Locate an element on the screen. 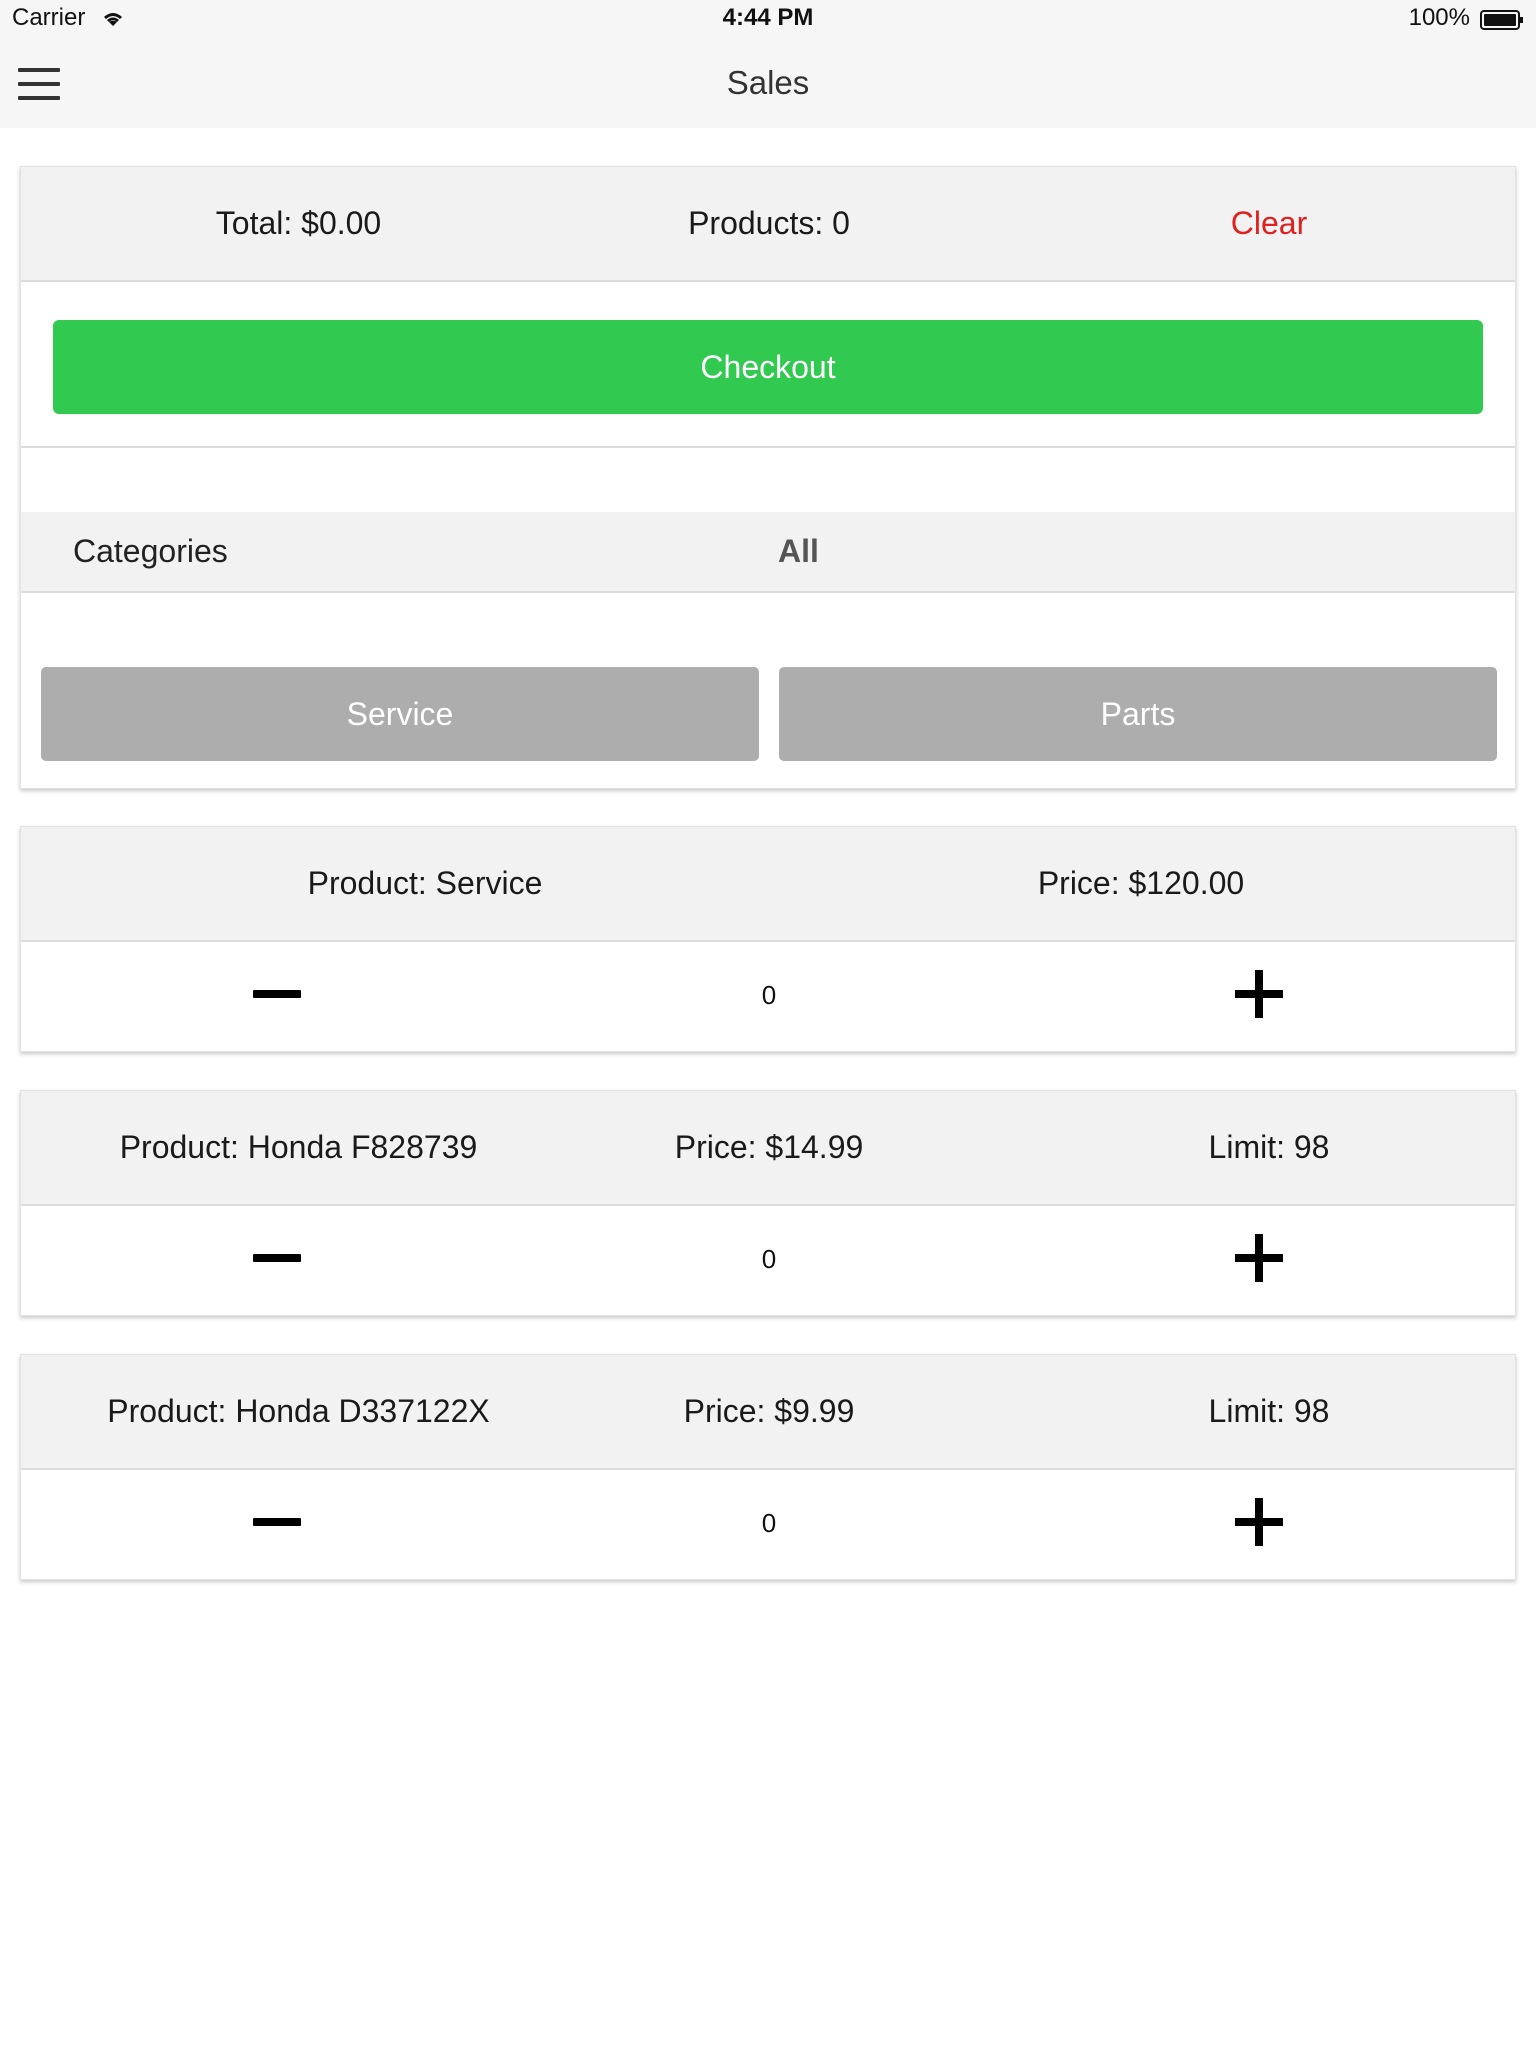  checkout-button: Checkout is located at coordinates (768, 367).